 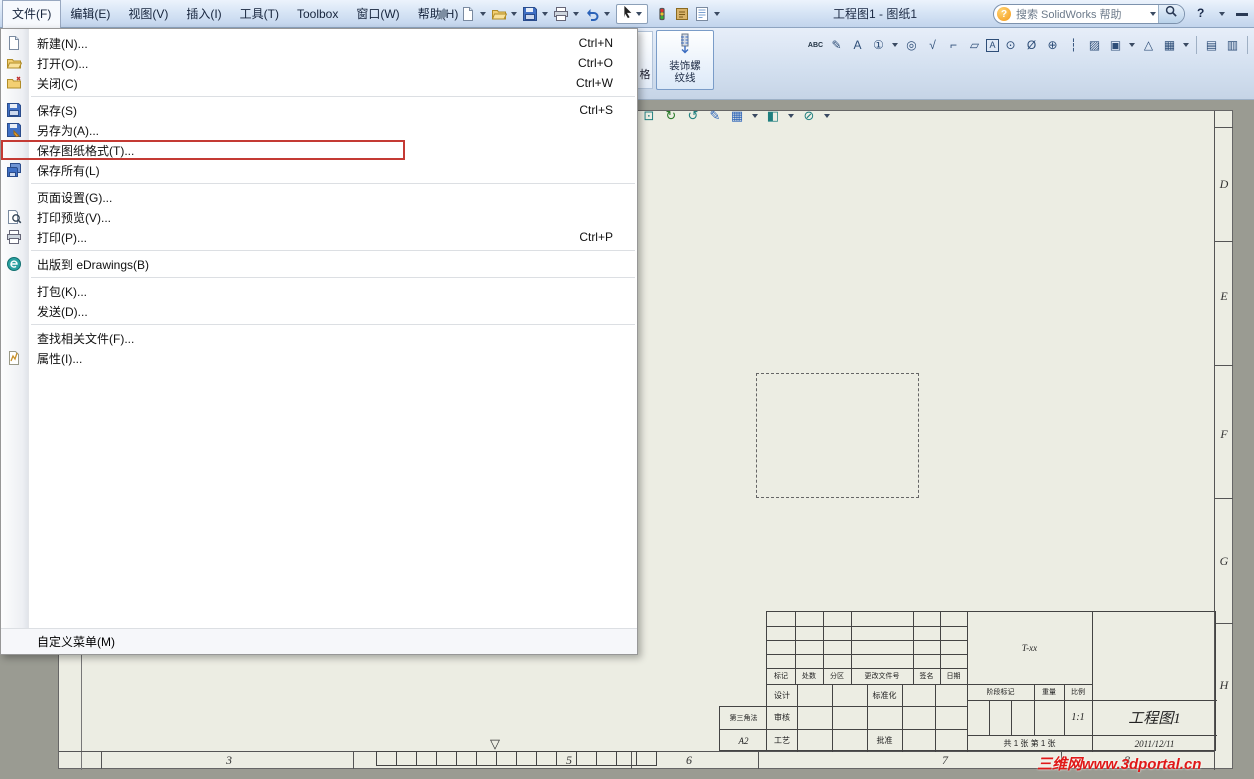 What do you see at coordinates (1119, 764) in the screenshot?
I see `watermark-text: 三维网www.3dportal.cn` at bounding box center [1119, 764].